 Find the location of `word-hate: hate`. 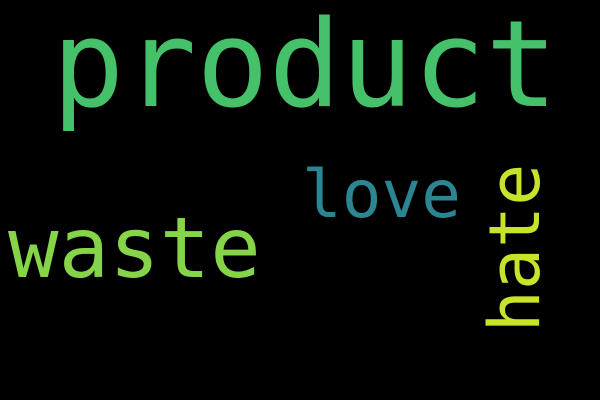

word-hate: hate is located at coordinates (515, 248).